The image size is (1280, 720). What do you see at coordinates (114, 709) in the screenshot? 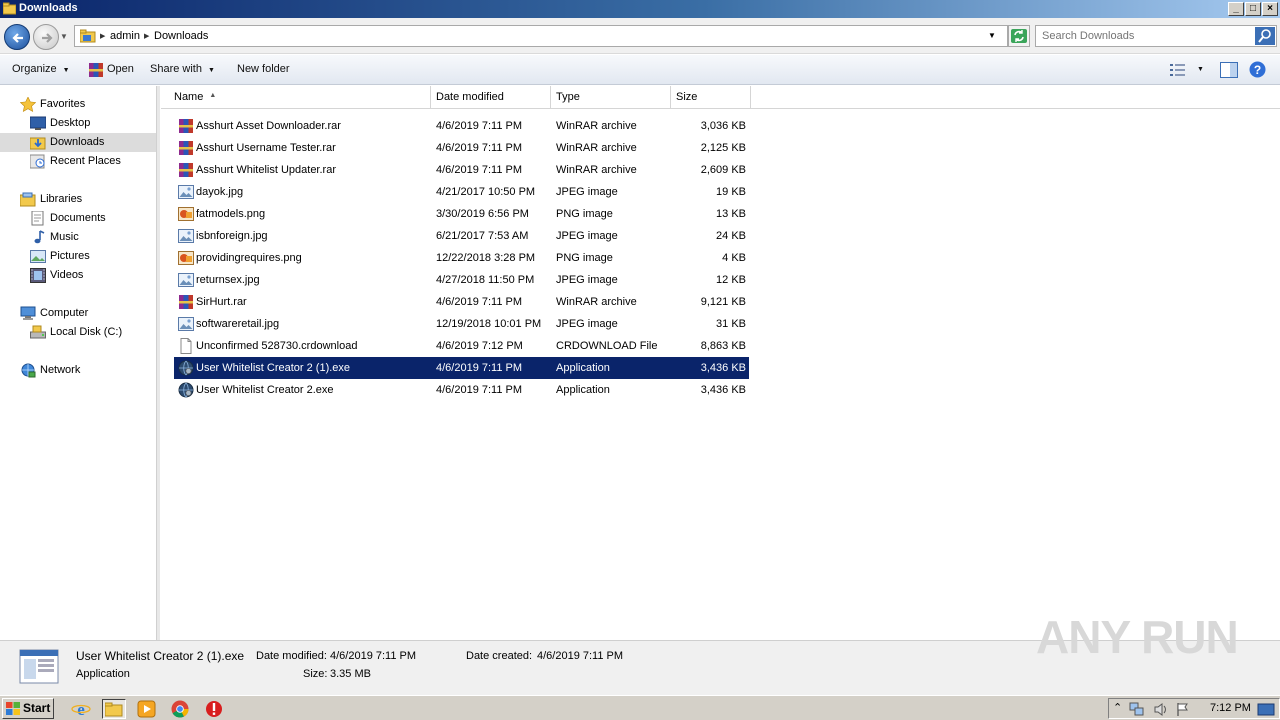
I see `explorer-taskbar-button` at bounding box center [114, 709].